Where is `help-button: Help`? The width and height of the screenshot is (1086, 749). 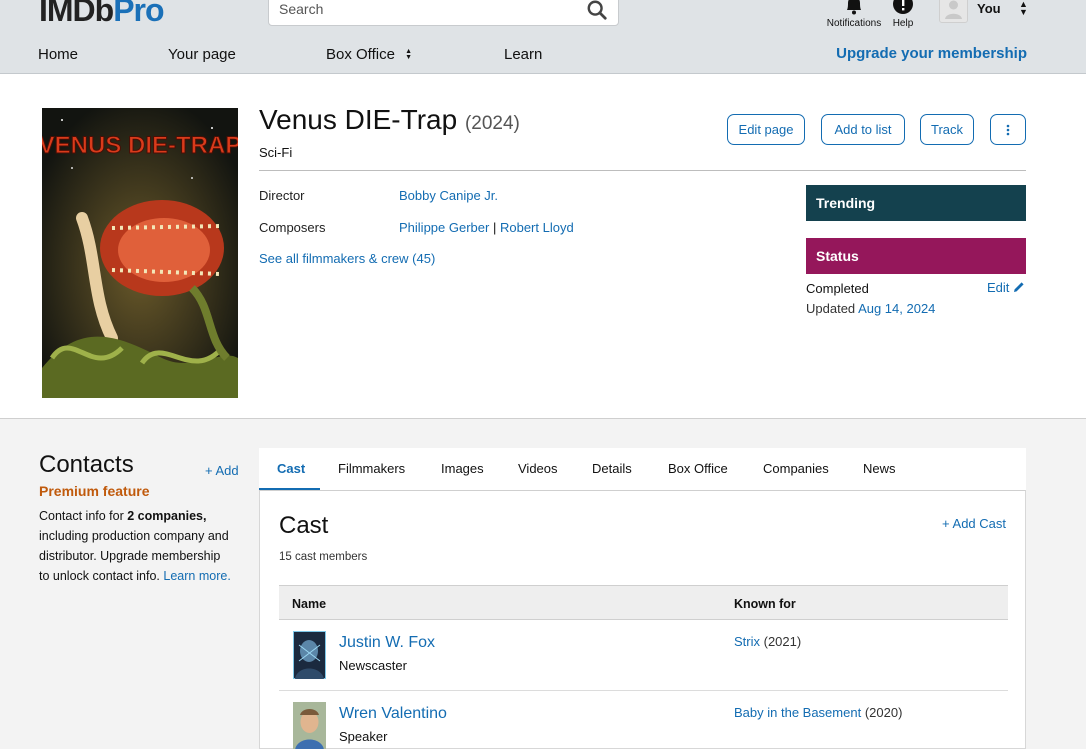 help-button: Help is located at coordinates (903, 14).